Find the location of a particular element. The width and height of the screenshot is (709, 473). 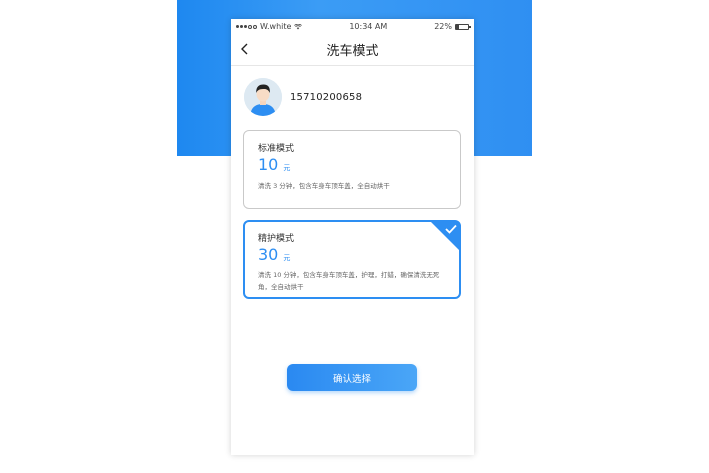

price-value: 10 is located at coordinates (268, 164).